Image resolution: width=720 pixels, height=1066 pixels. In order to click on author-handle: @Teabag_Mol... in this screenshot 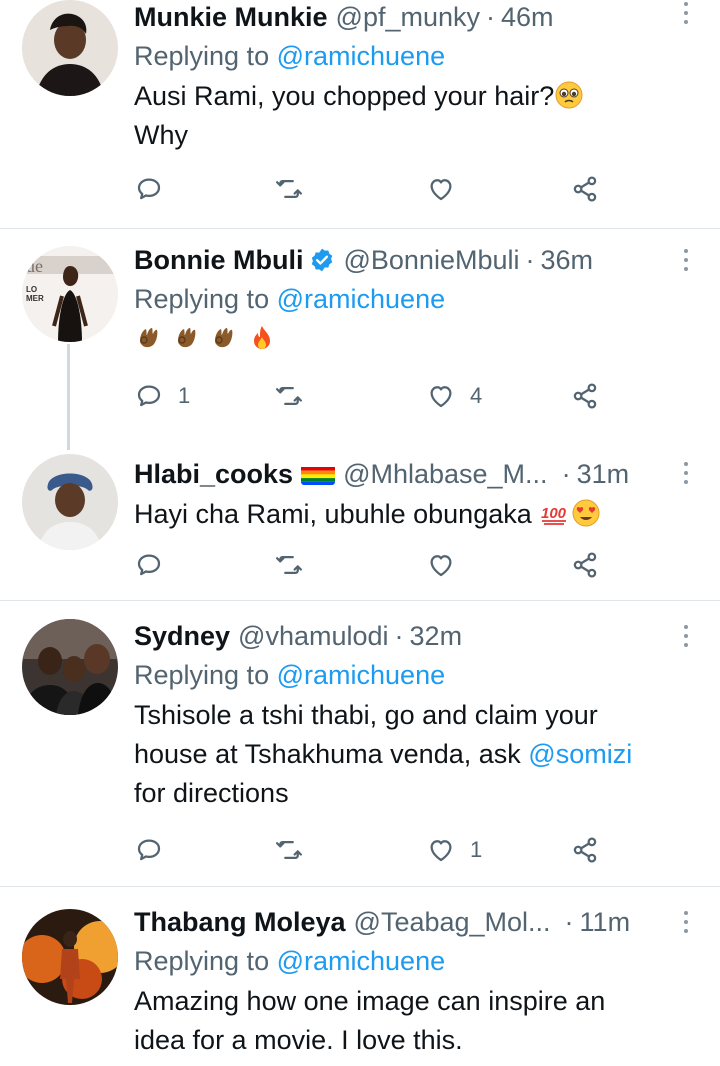, I will do `click(452, 922)`.